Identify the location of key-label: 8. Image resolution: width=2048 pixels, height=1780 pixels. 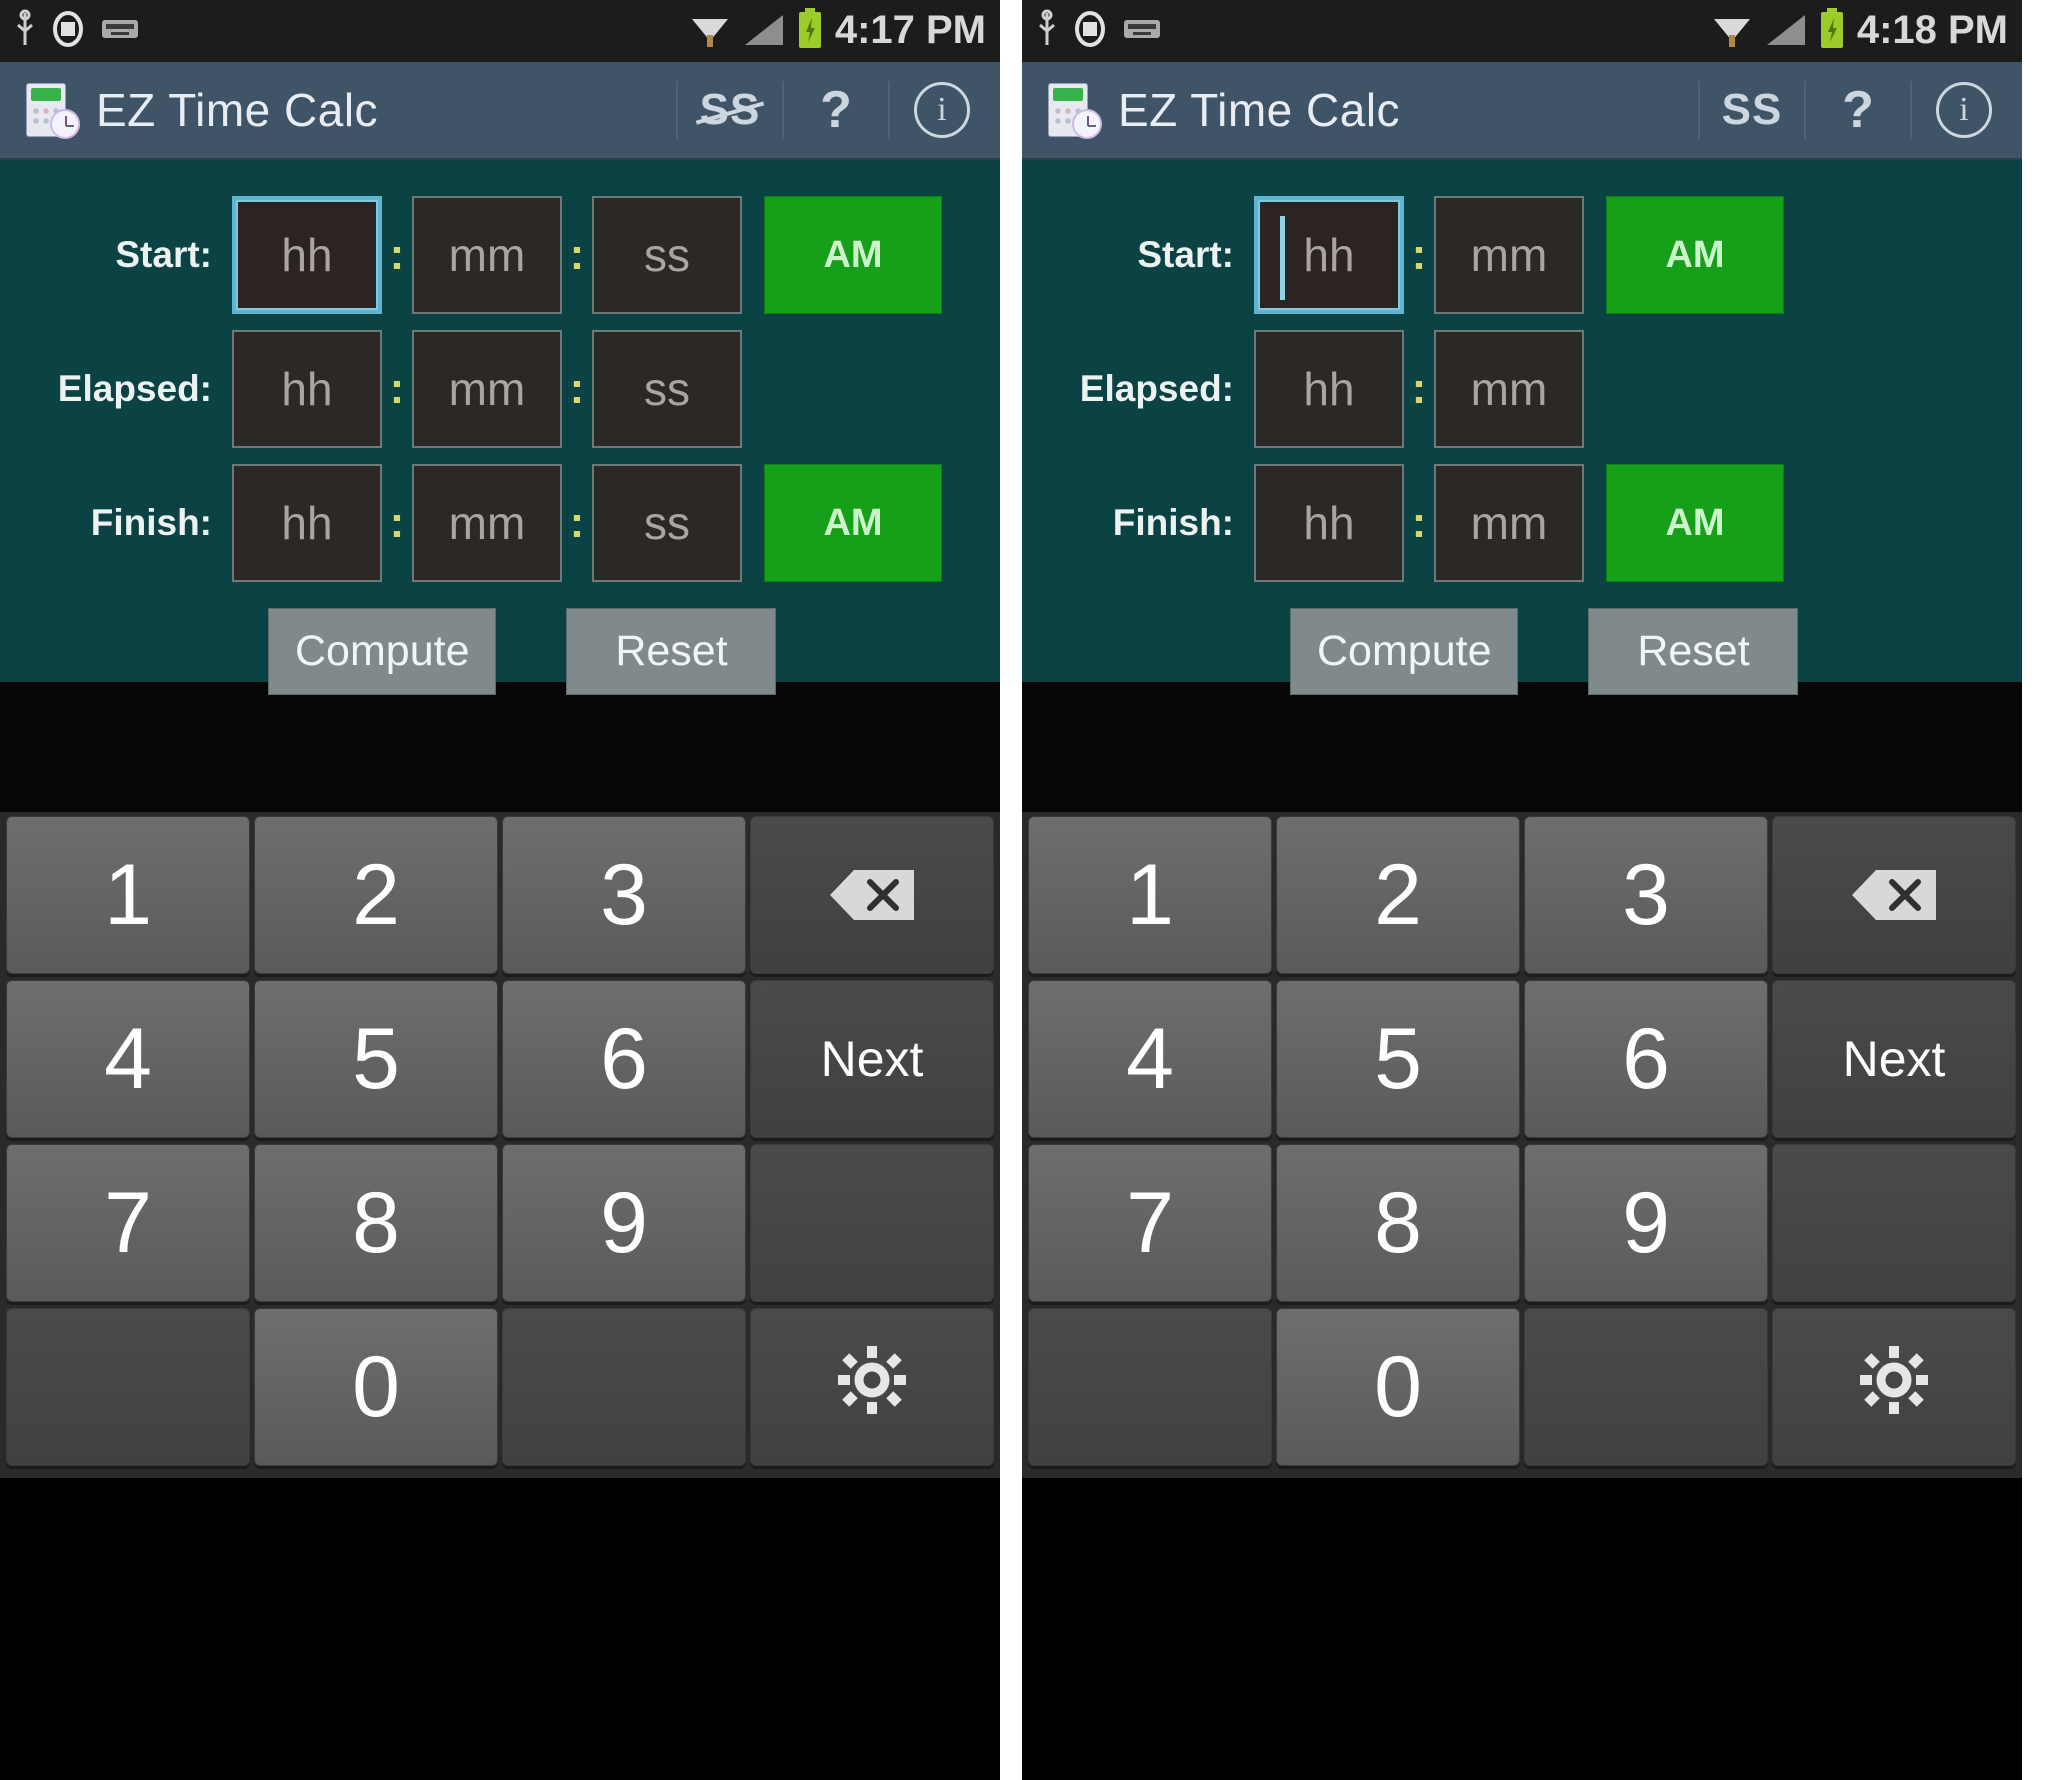
(376, 1222).